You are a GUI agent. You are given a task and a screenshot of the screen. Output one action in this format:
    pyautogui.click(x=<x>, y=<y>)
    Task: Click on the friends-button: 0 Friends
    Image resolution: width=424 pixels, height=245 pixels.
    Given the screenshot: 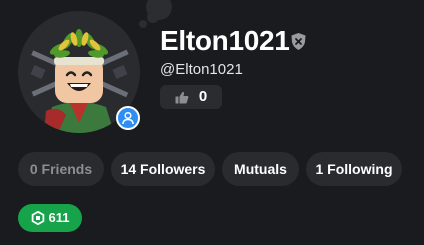 What is the action you would take?
    pyautogui.click(x=61, y=169)
    